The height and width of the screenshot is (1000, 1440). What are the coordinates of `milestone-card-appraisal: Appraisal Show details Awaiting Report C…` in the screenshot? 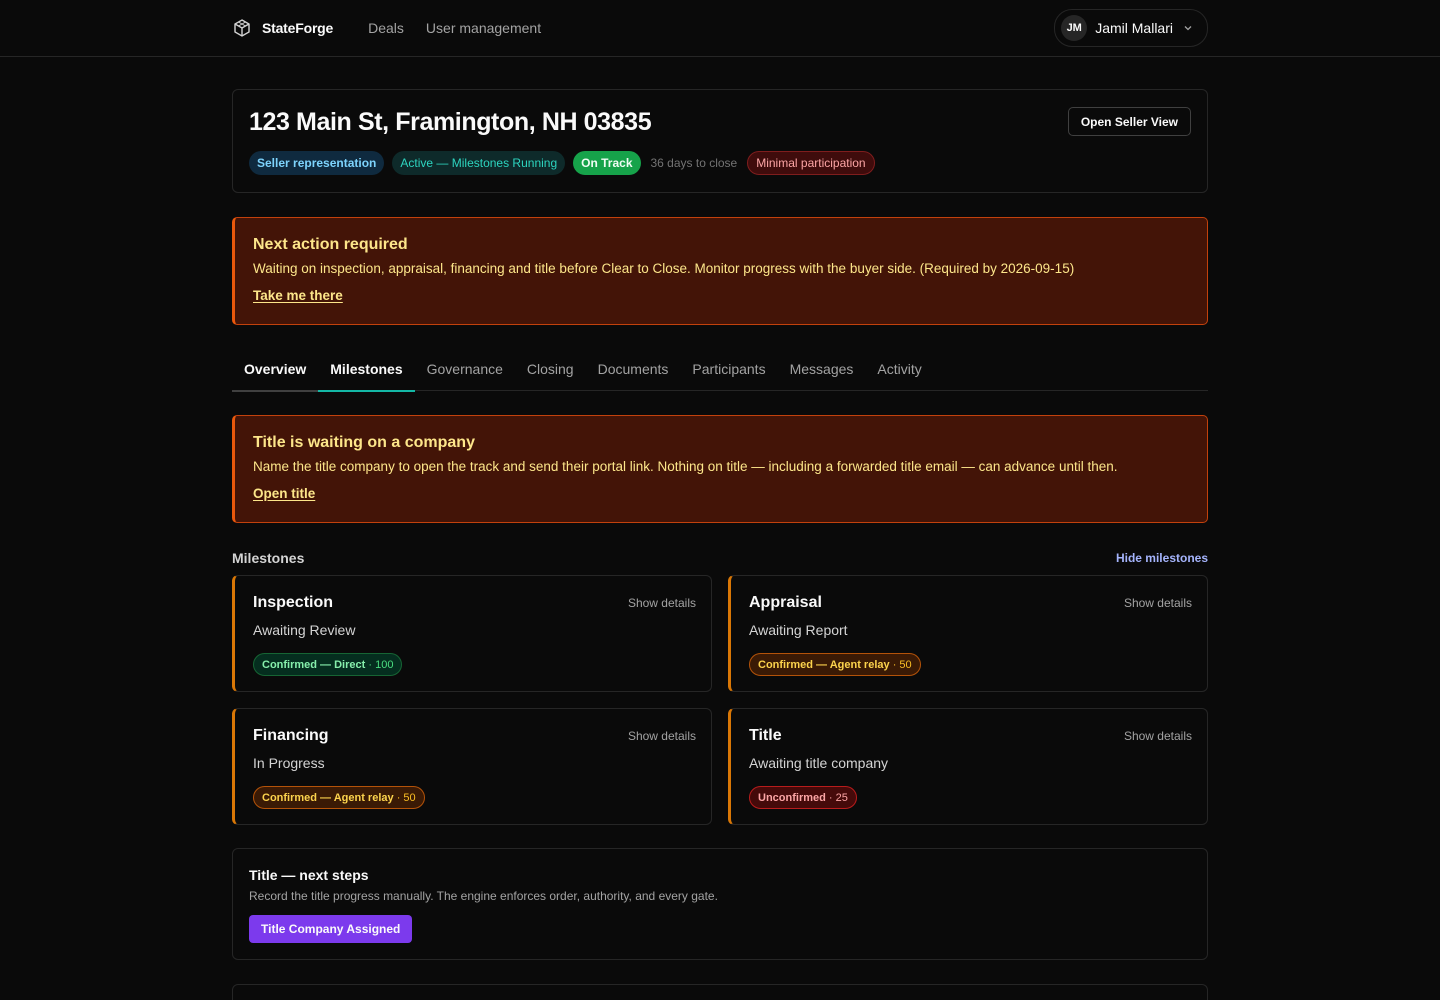 It's located at (968, 633).